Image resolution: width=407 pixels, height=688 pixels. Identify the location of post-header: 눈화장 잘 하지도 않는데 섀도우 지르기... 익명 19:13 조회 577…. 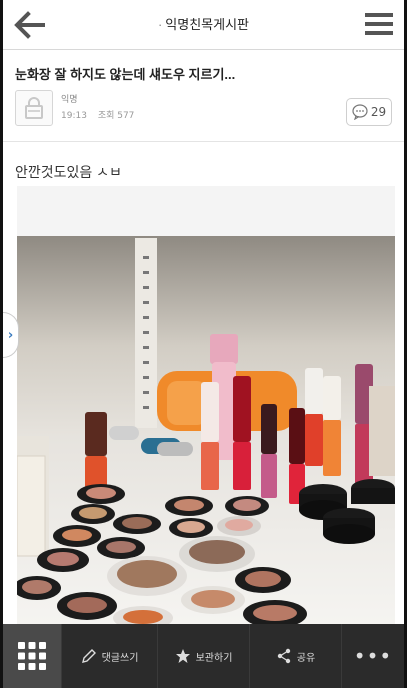
(203, 96).